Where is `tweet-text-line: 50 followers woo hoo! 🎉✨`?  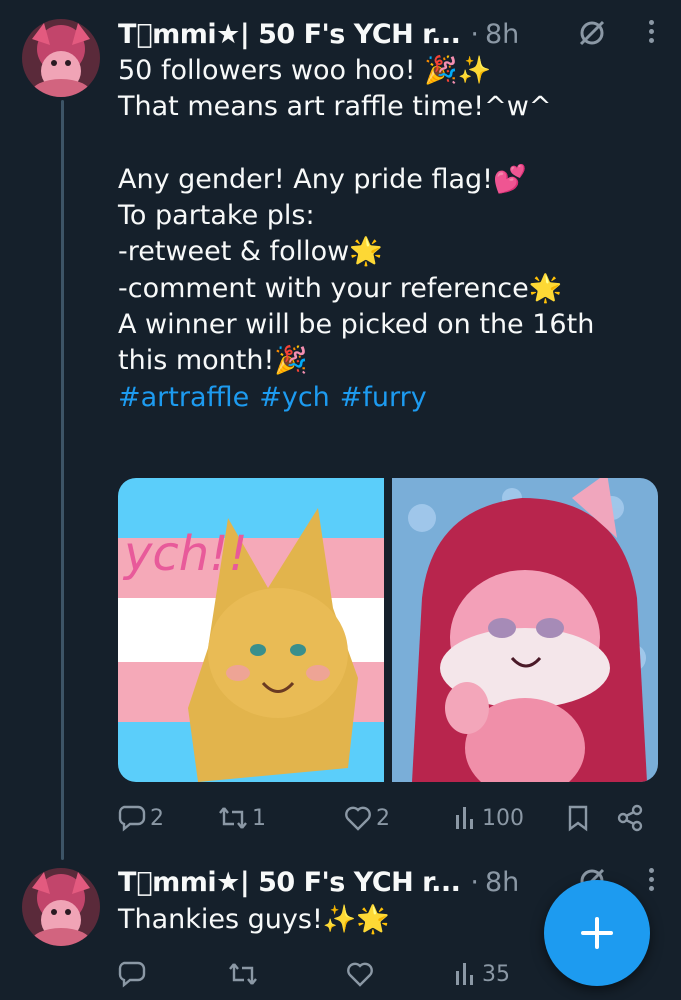 tweet-text-line: 50 followers woo hoo! 🎉✨ is located at coordinates (305, 70).